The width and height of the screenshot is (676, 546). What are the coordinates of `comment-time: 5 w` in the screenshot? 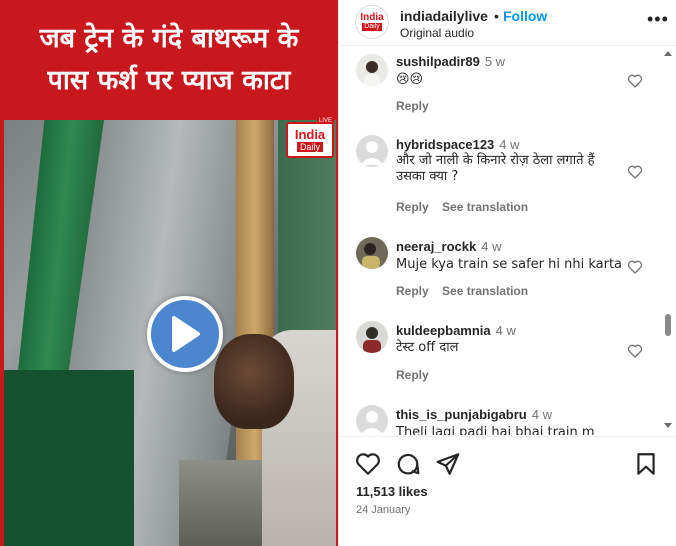 It's located at (495, 61).